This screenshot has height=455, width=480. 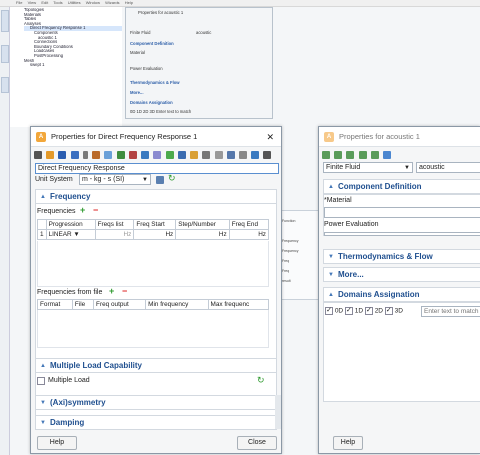 I want to click on power-evaluation-field, so click(x=402, y=234).